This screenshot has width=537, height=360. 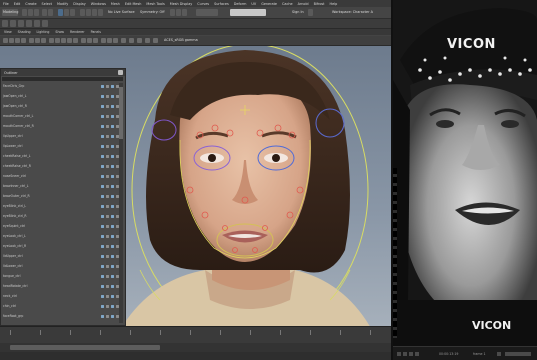 What do you see at coordinates (63, 72) in the screenshot?
I see `outliner-title-bar: Outliner` at bounding box center [63, 72].